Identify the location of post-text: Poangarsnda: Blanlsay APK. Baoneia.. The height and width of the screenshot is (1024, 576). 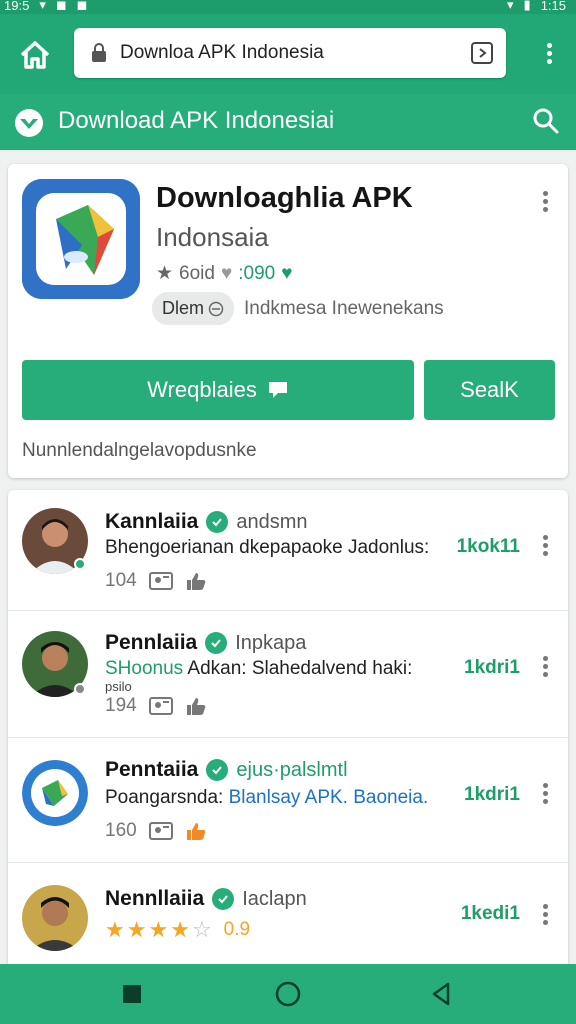
(266, 798).